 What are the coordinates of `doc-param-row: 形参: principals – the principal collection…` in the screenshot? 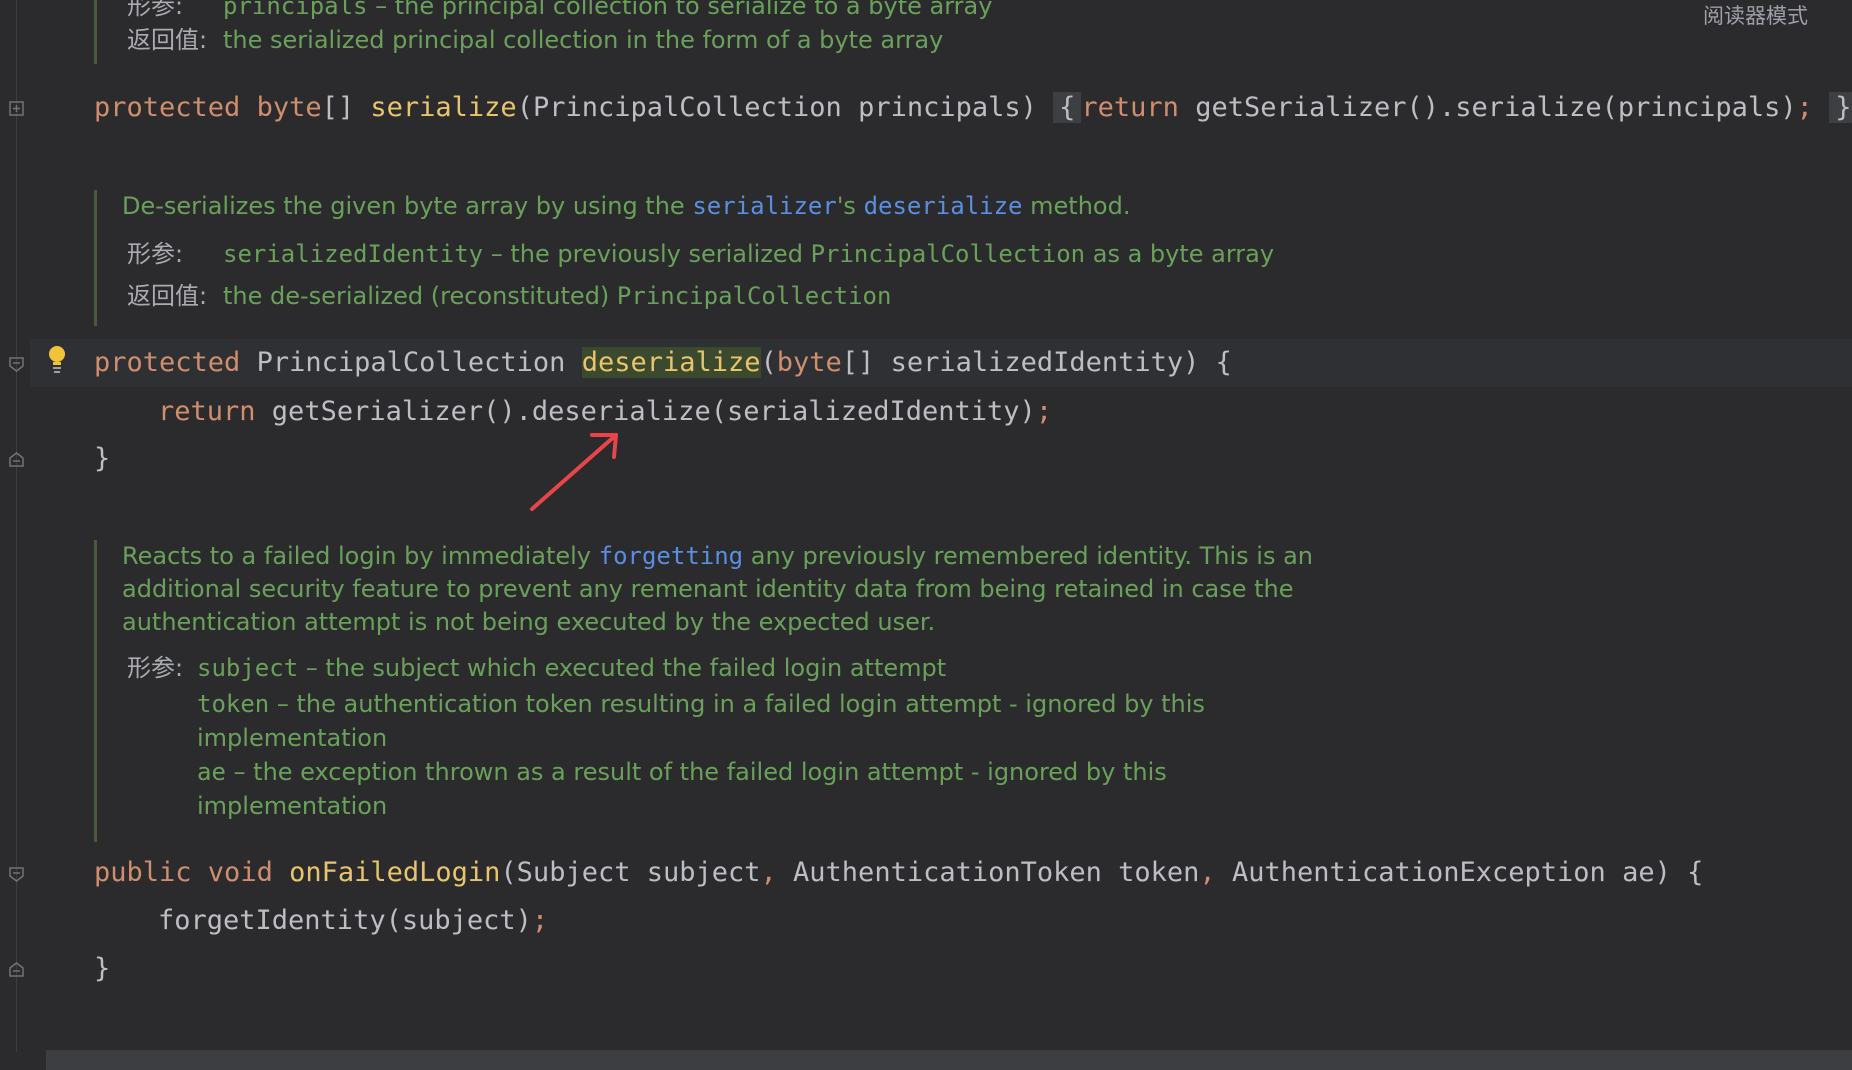 It's located at (559, 11).